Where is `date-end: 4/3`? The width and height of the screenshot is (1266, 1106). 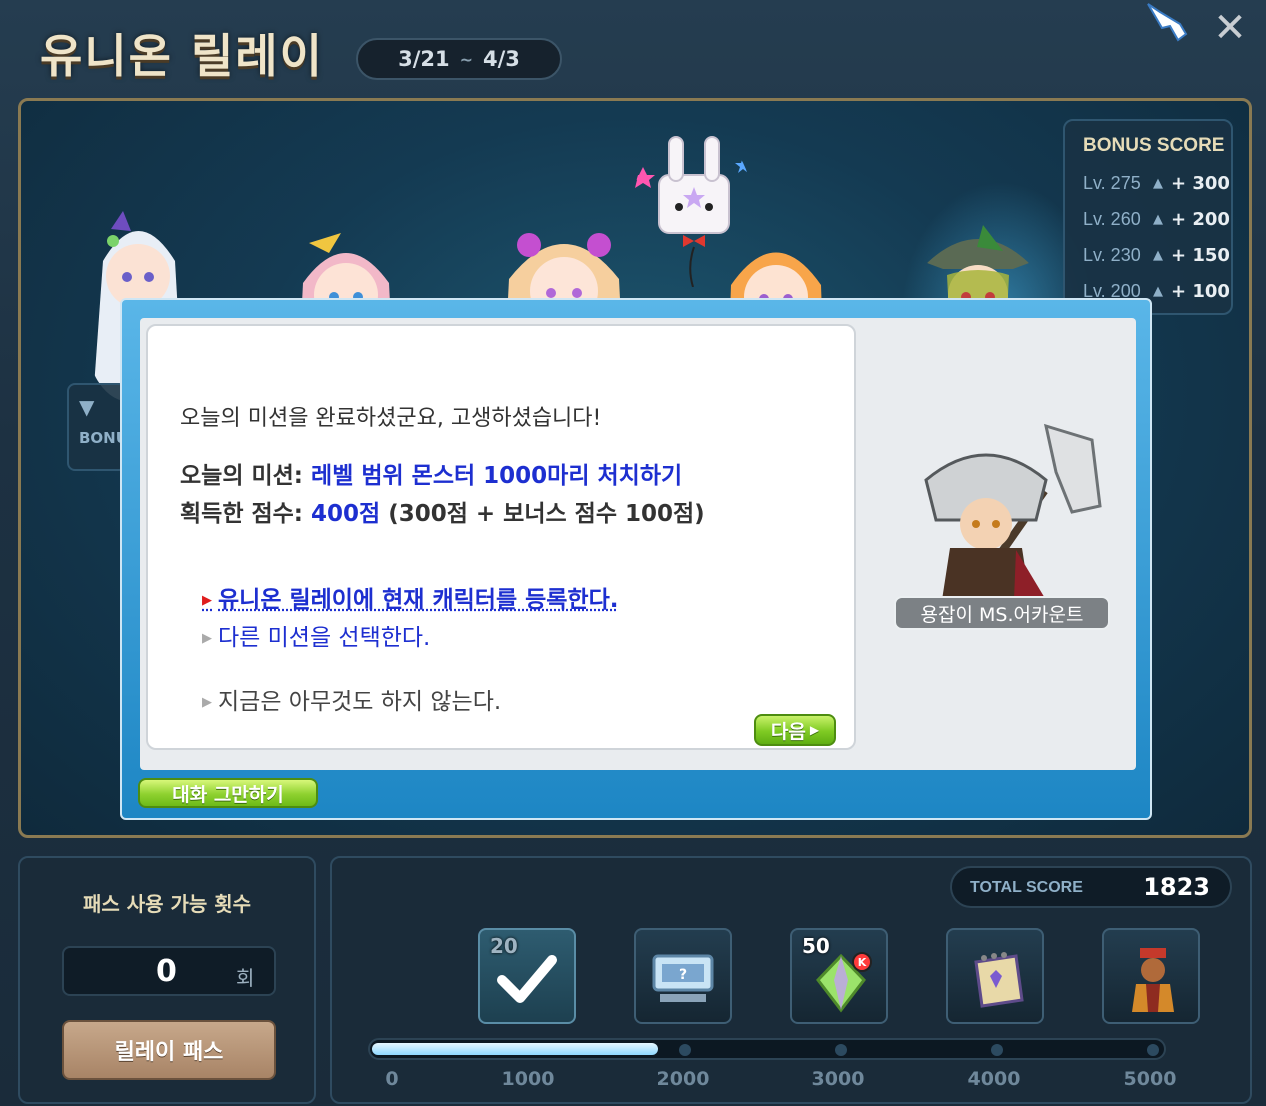
date-end: 4/3 is located at coordinates (501, 59).